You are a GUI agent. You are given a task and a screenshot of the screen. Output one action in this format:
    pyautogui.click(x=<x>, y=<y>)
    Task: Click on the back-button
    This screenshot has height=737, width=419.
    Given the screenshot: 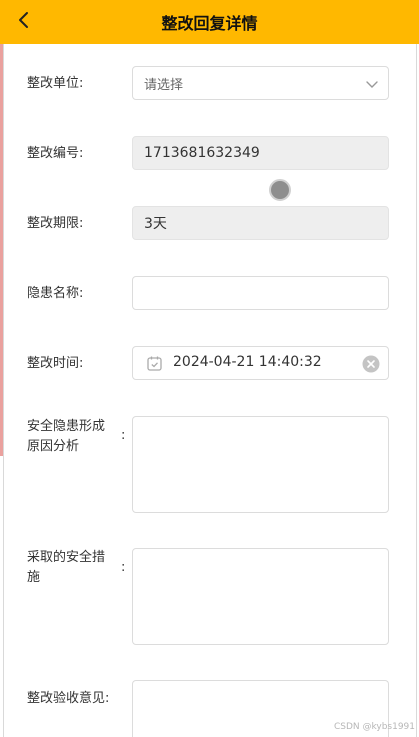 What is the action you would take?
    pyautogui.click(x=24, y=20)
    